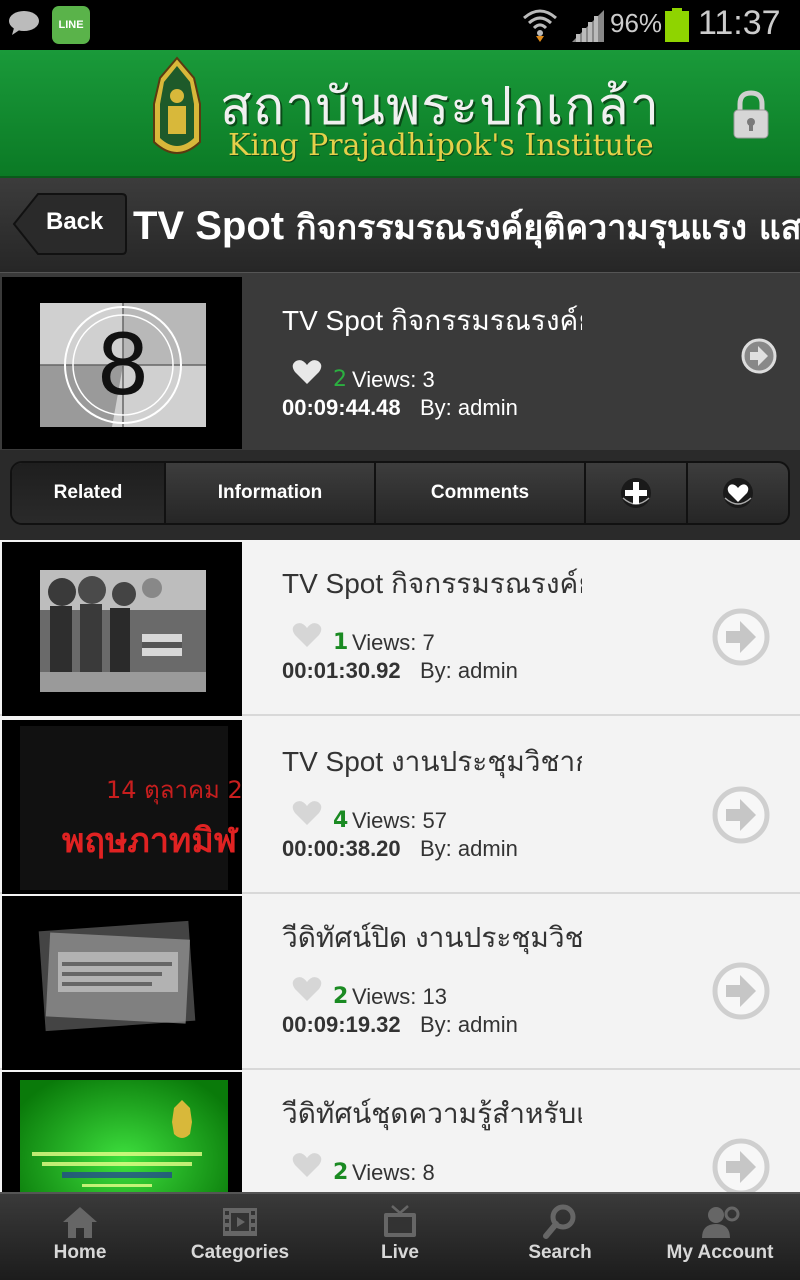 The image size is (800, 1280). I want to click on countdown-leader-image: 8, so click(123, 365).